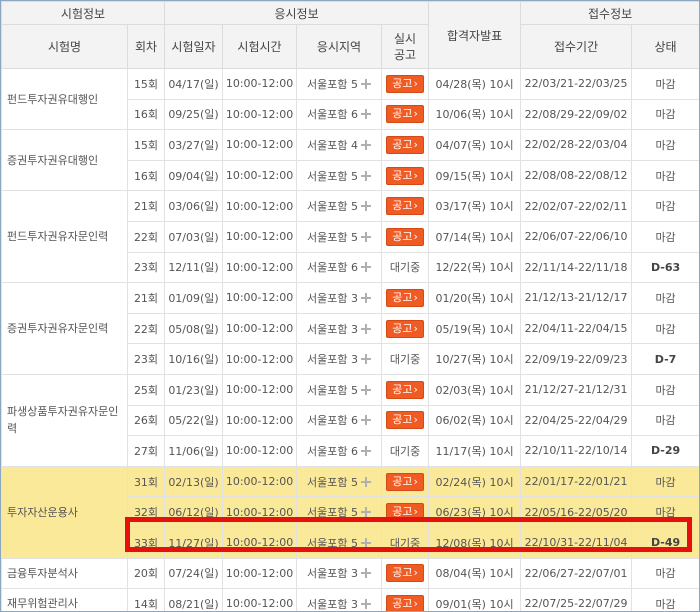 The width and height of the screenshot is (700, 612). I want to click on period-cell: 22/02/28-22/03/04, so click(576, 145).